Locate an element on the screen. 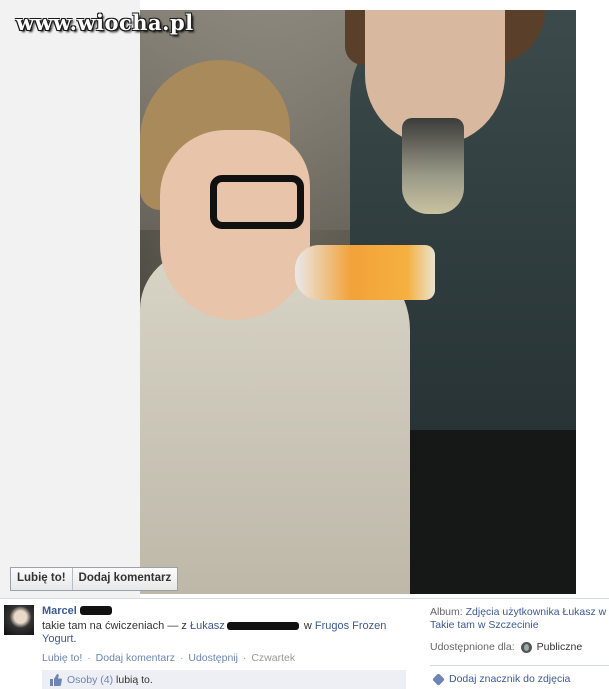 This screenshot has width=609, height=689. post-like-link: Lubię to! is located at coordinates (62, 658).